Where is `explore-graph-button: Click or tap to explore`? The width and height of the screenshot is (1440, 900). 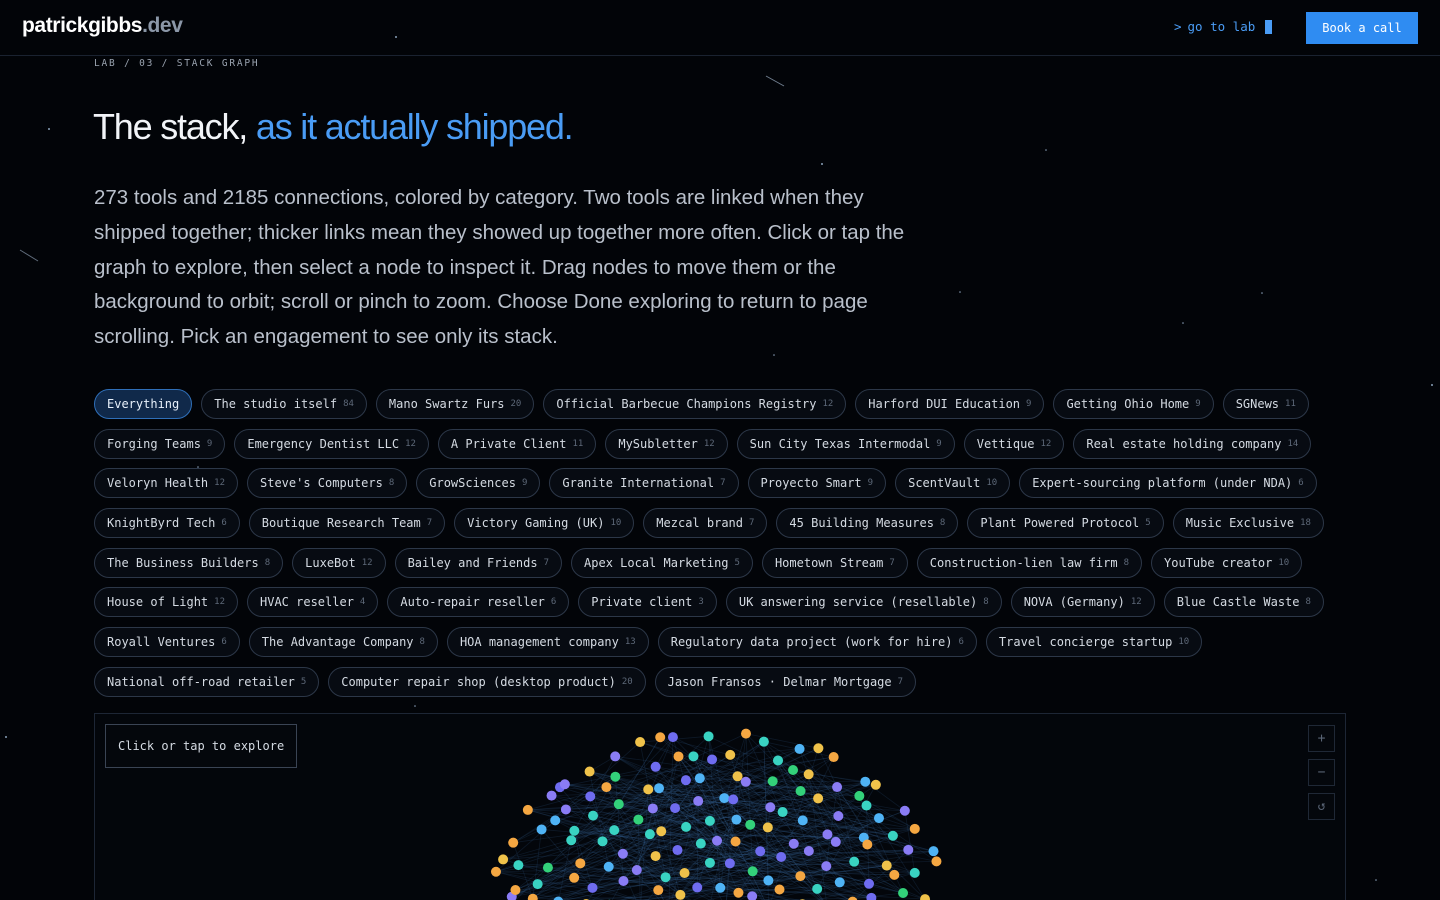
explore-graph-button: Click or tap to explore is located at coordinates (201, 746).